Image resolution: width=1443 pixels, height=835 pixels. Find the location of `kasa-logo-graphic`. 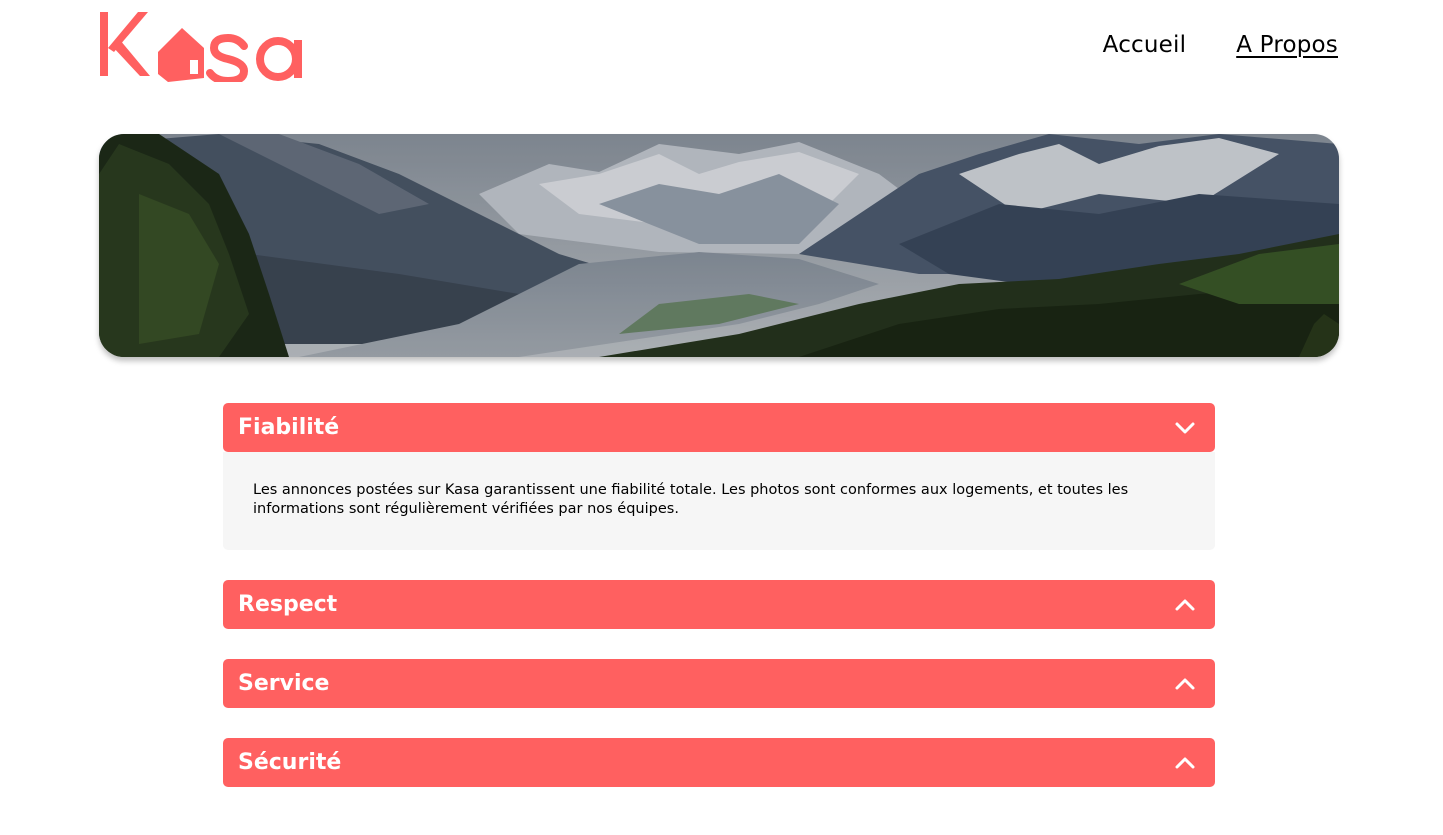

kasa-logo-graphic is located at coordinates (201, 49).